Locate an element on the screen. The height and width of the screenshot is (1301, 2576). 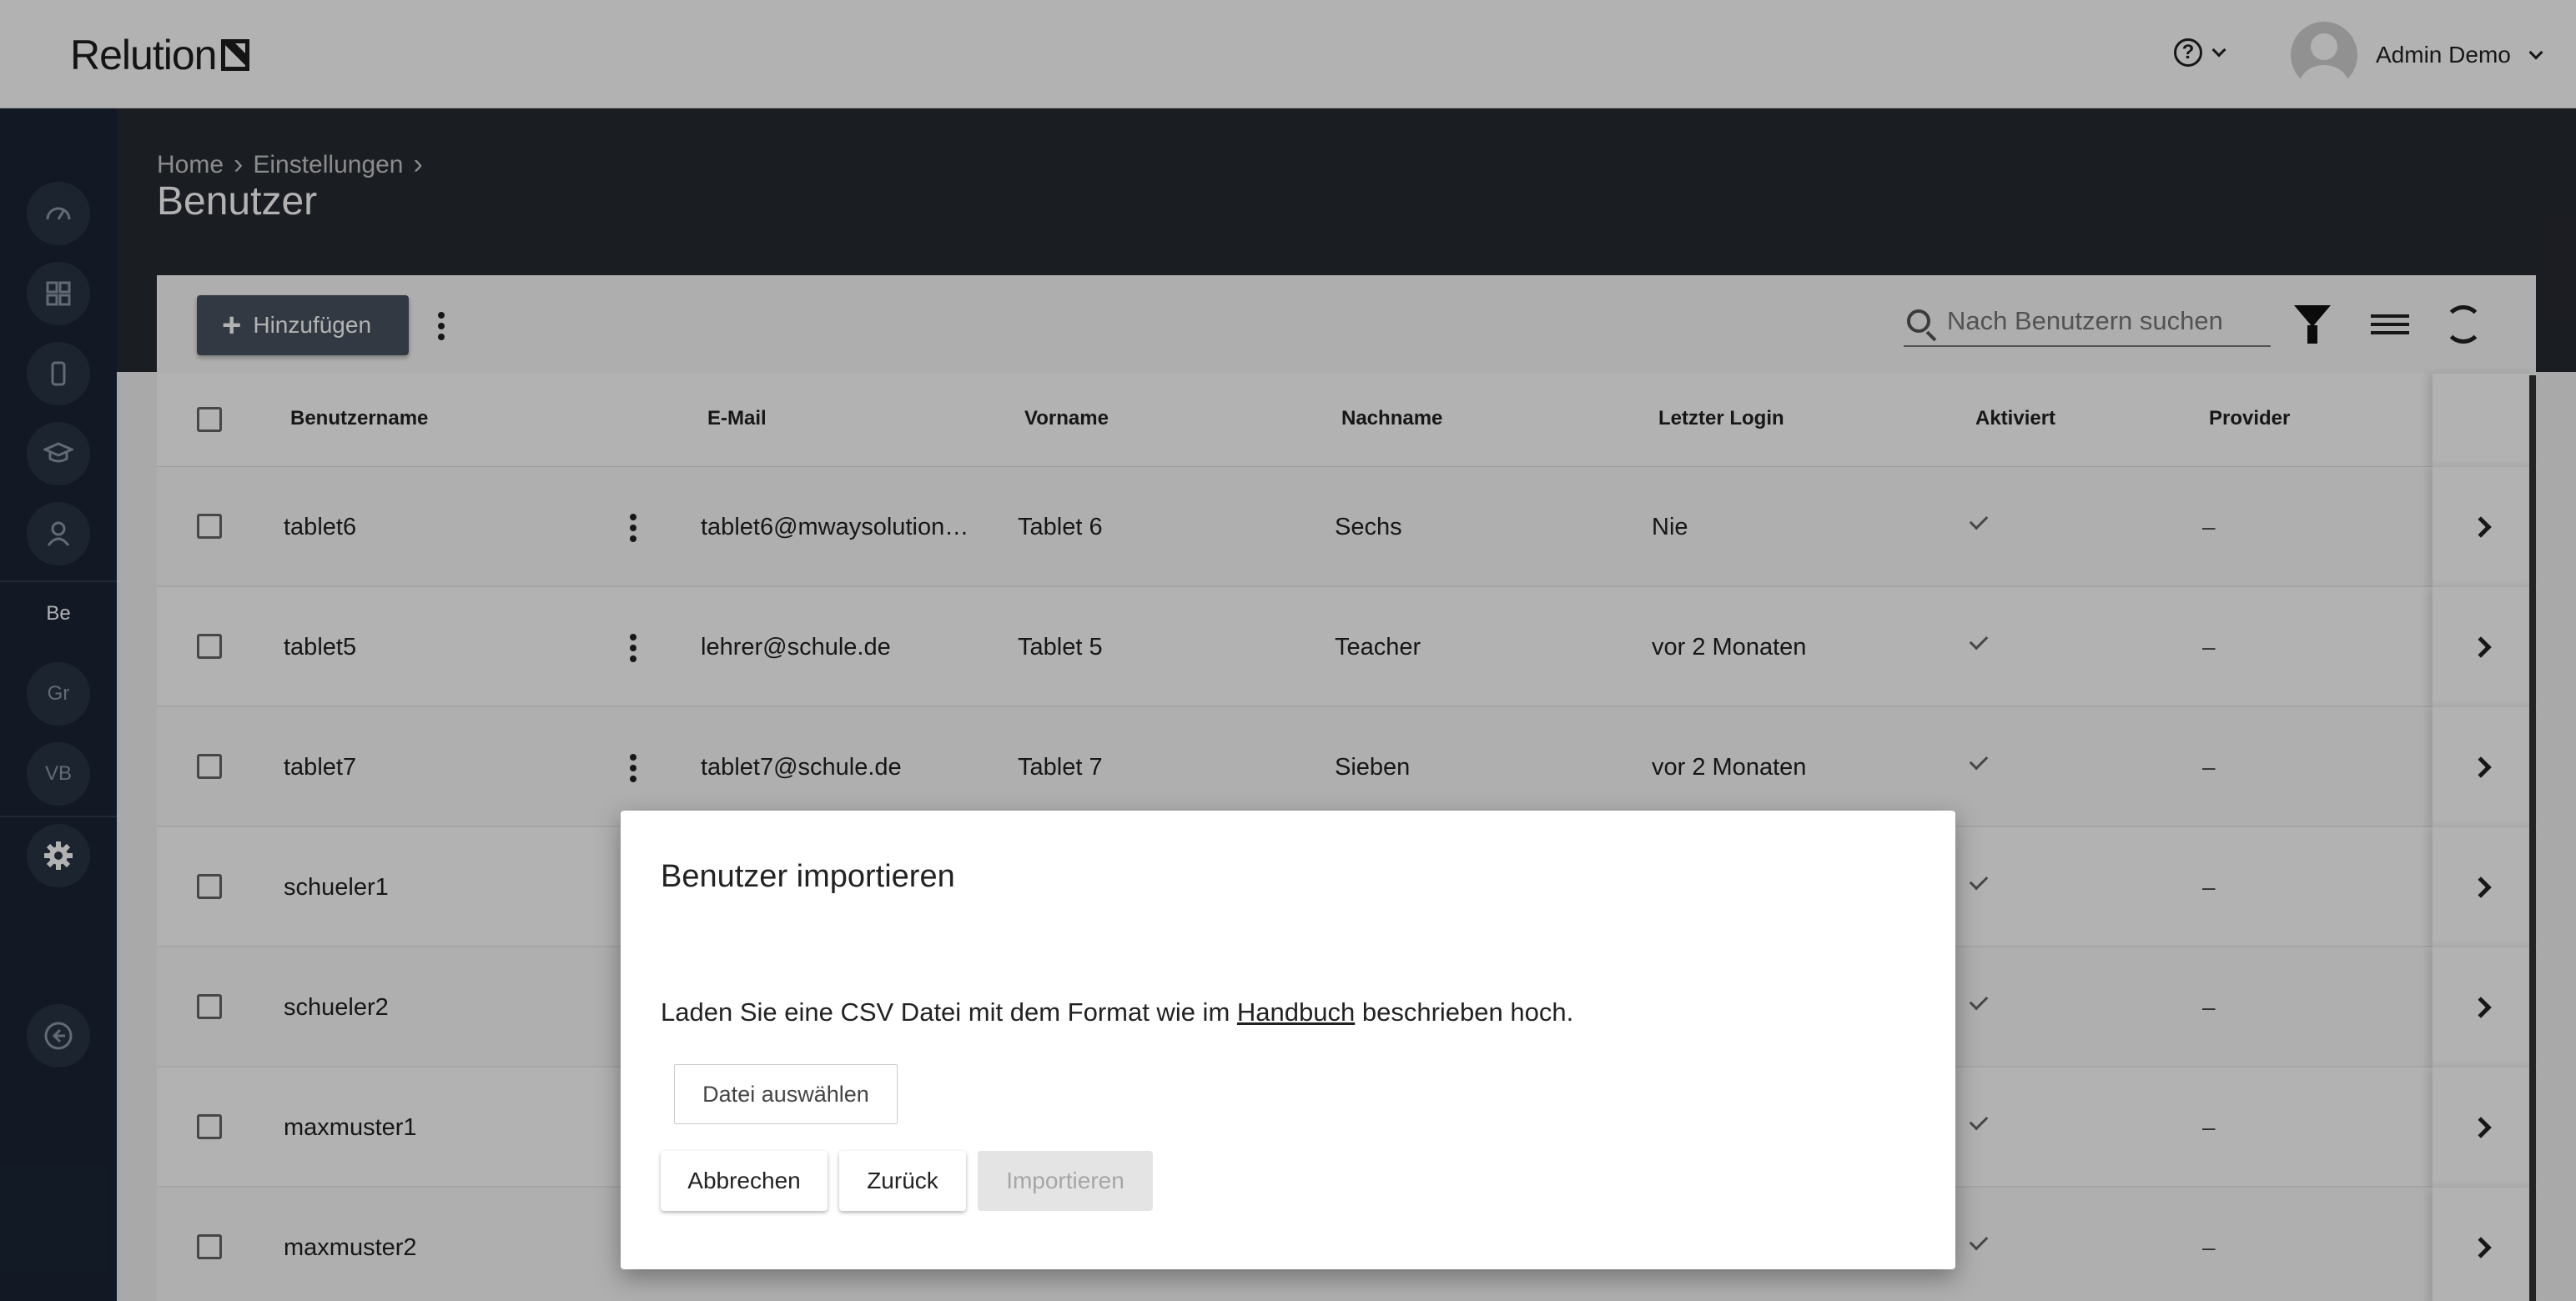
import-button: Importieren is located at coordinates (1065, 1181).